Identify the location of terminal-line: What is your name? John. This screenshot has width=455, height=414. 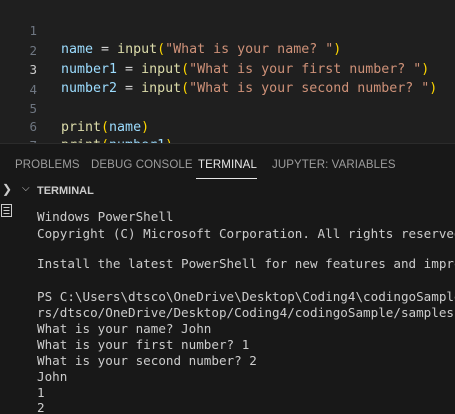
(124, 328).